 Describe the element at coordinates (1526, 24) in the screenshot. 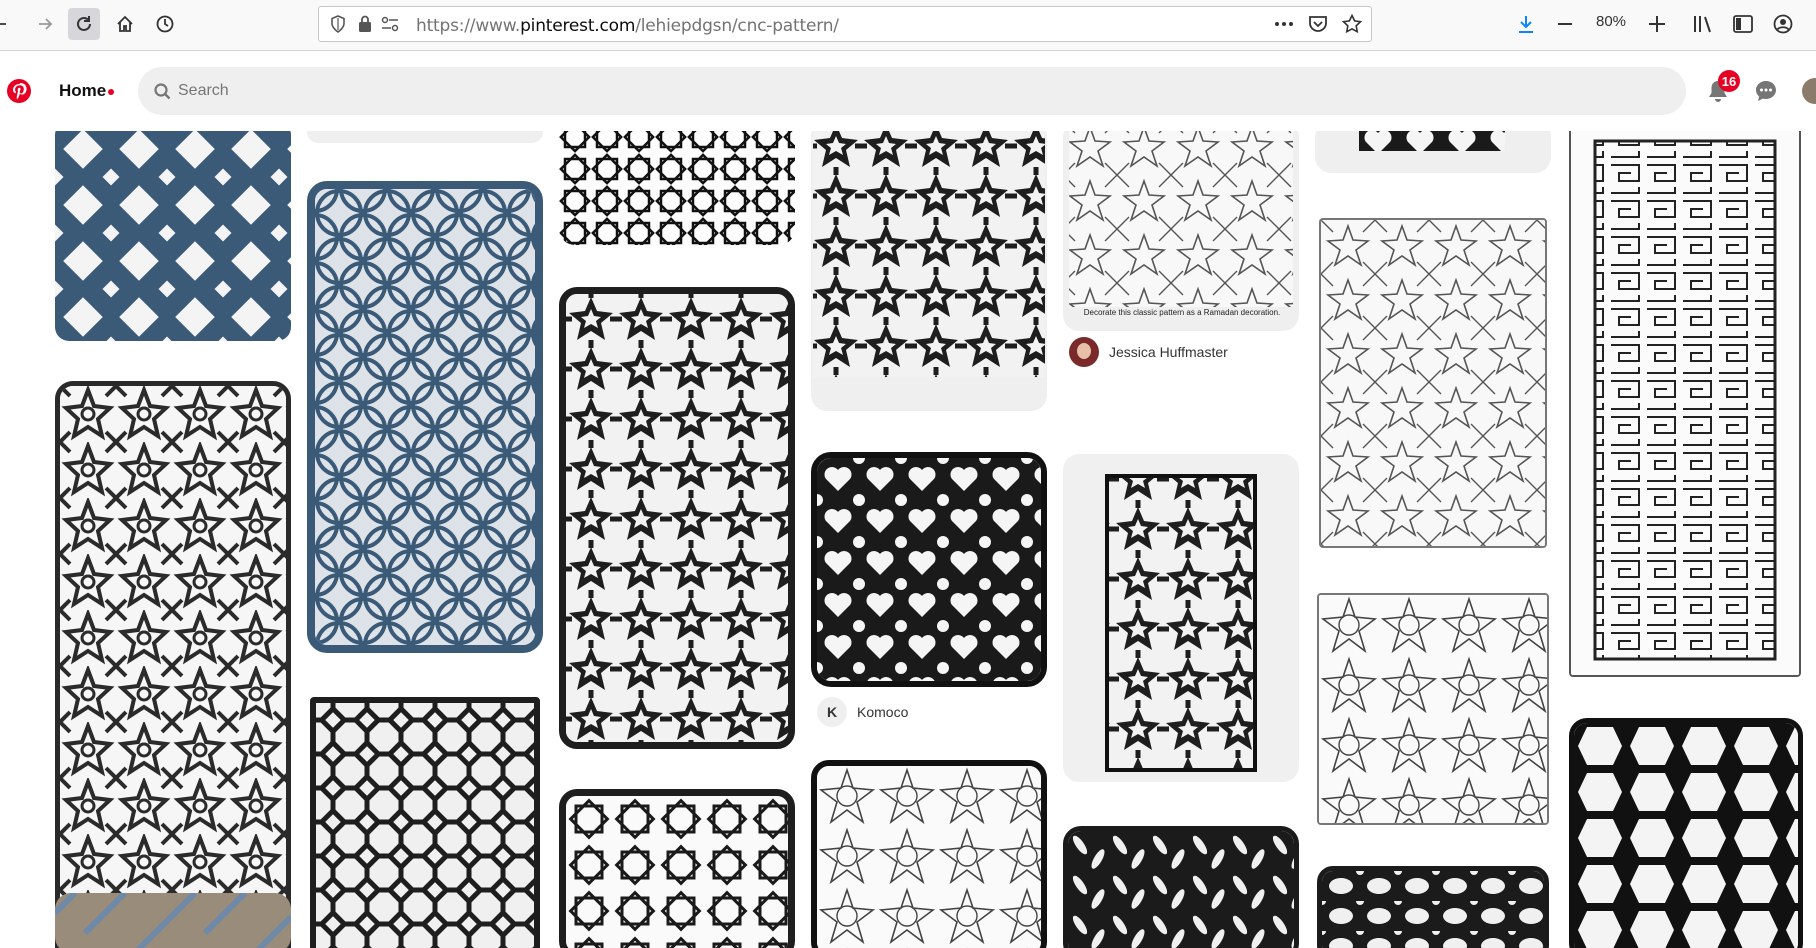

I see `download-icon` at that location.